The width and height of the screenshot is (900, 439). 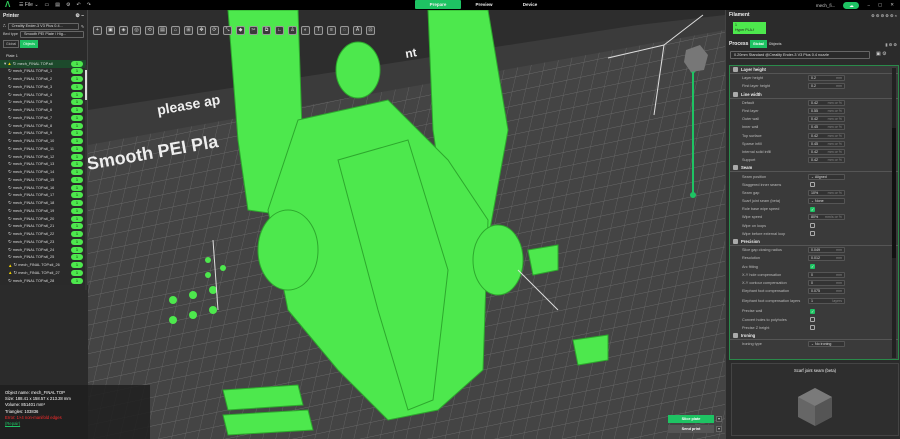 What do you see at coordinates (43, 126) in the screenshot?
I see `object-list-item: ↻ mech_FINAL TOP.stl_8 1` at bounding box center [43, 126].